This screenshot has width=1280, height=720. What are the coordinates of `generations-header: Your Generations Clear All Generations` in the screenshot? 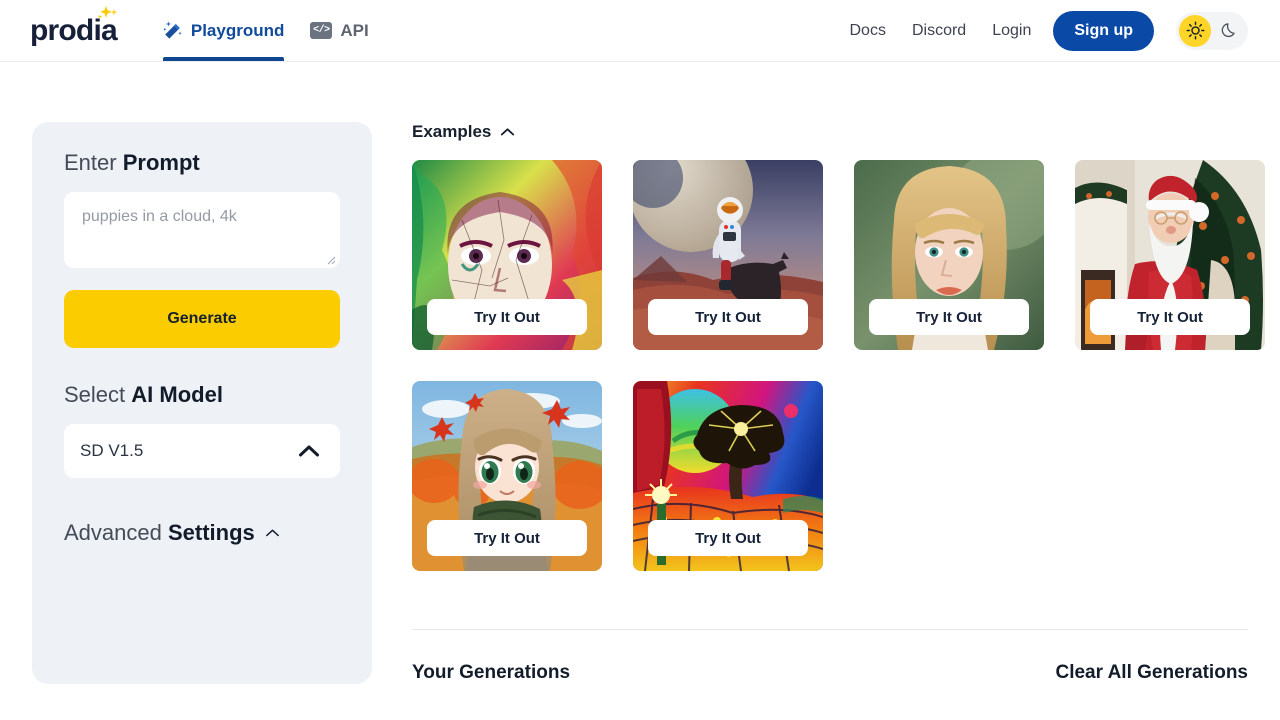 It's located at (830, 673).